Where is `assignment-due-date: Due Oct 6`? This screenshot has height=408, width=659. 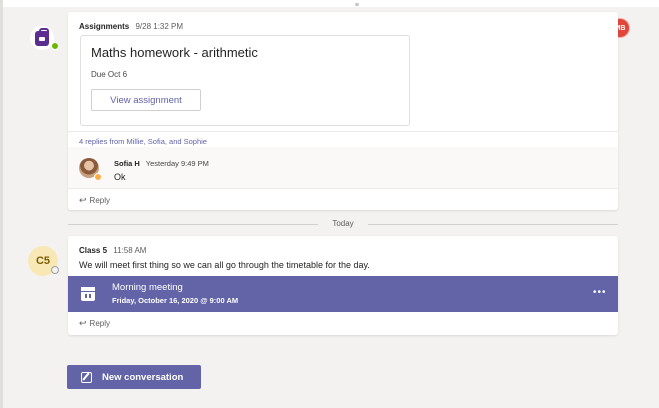 assignment-due-date: Due Oct 6 is located at coordinates (109, 74).